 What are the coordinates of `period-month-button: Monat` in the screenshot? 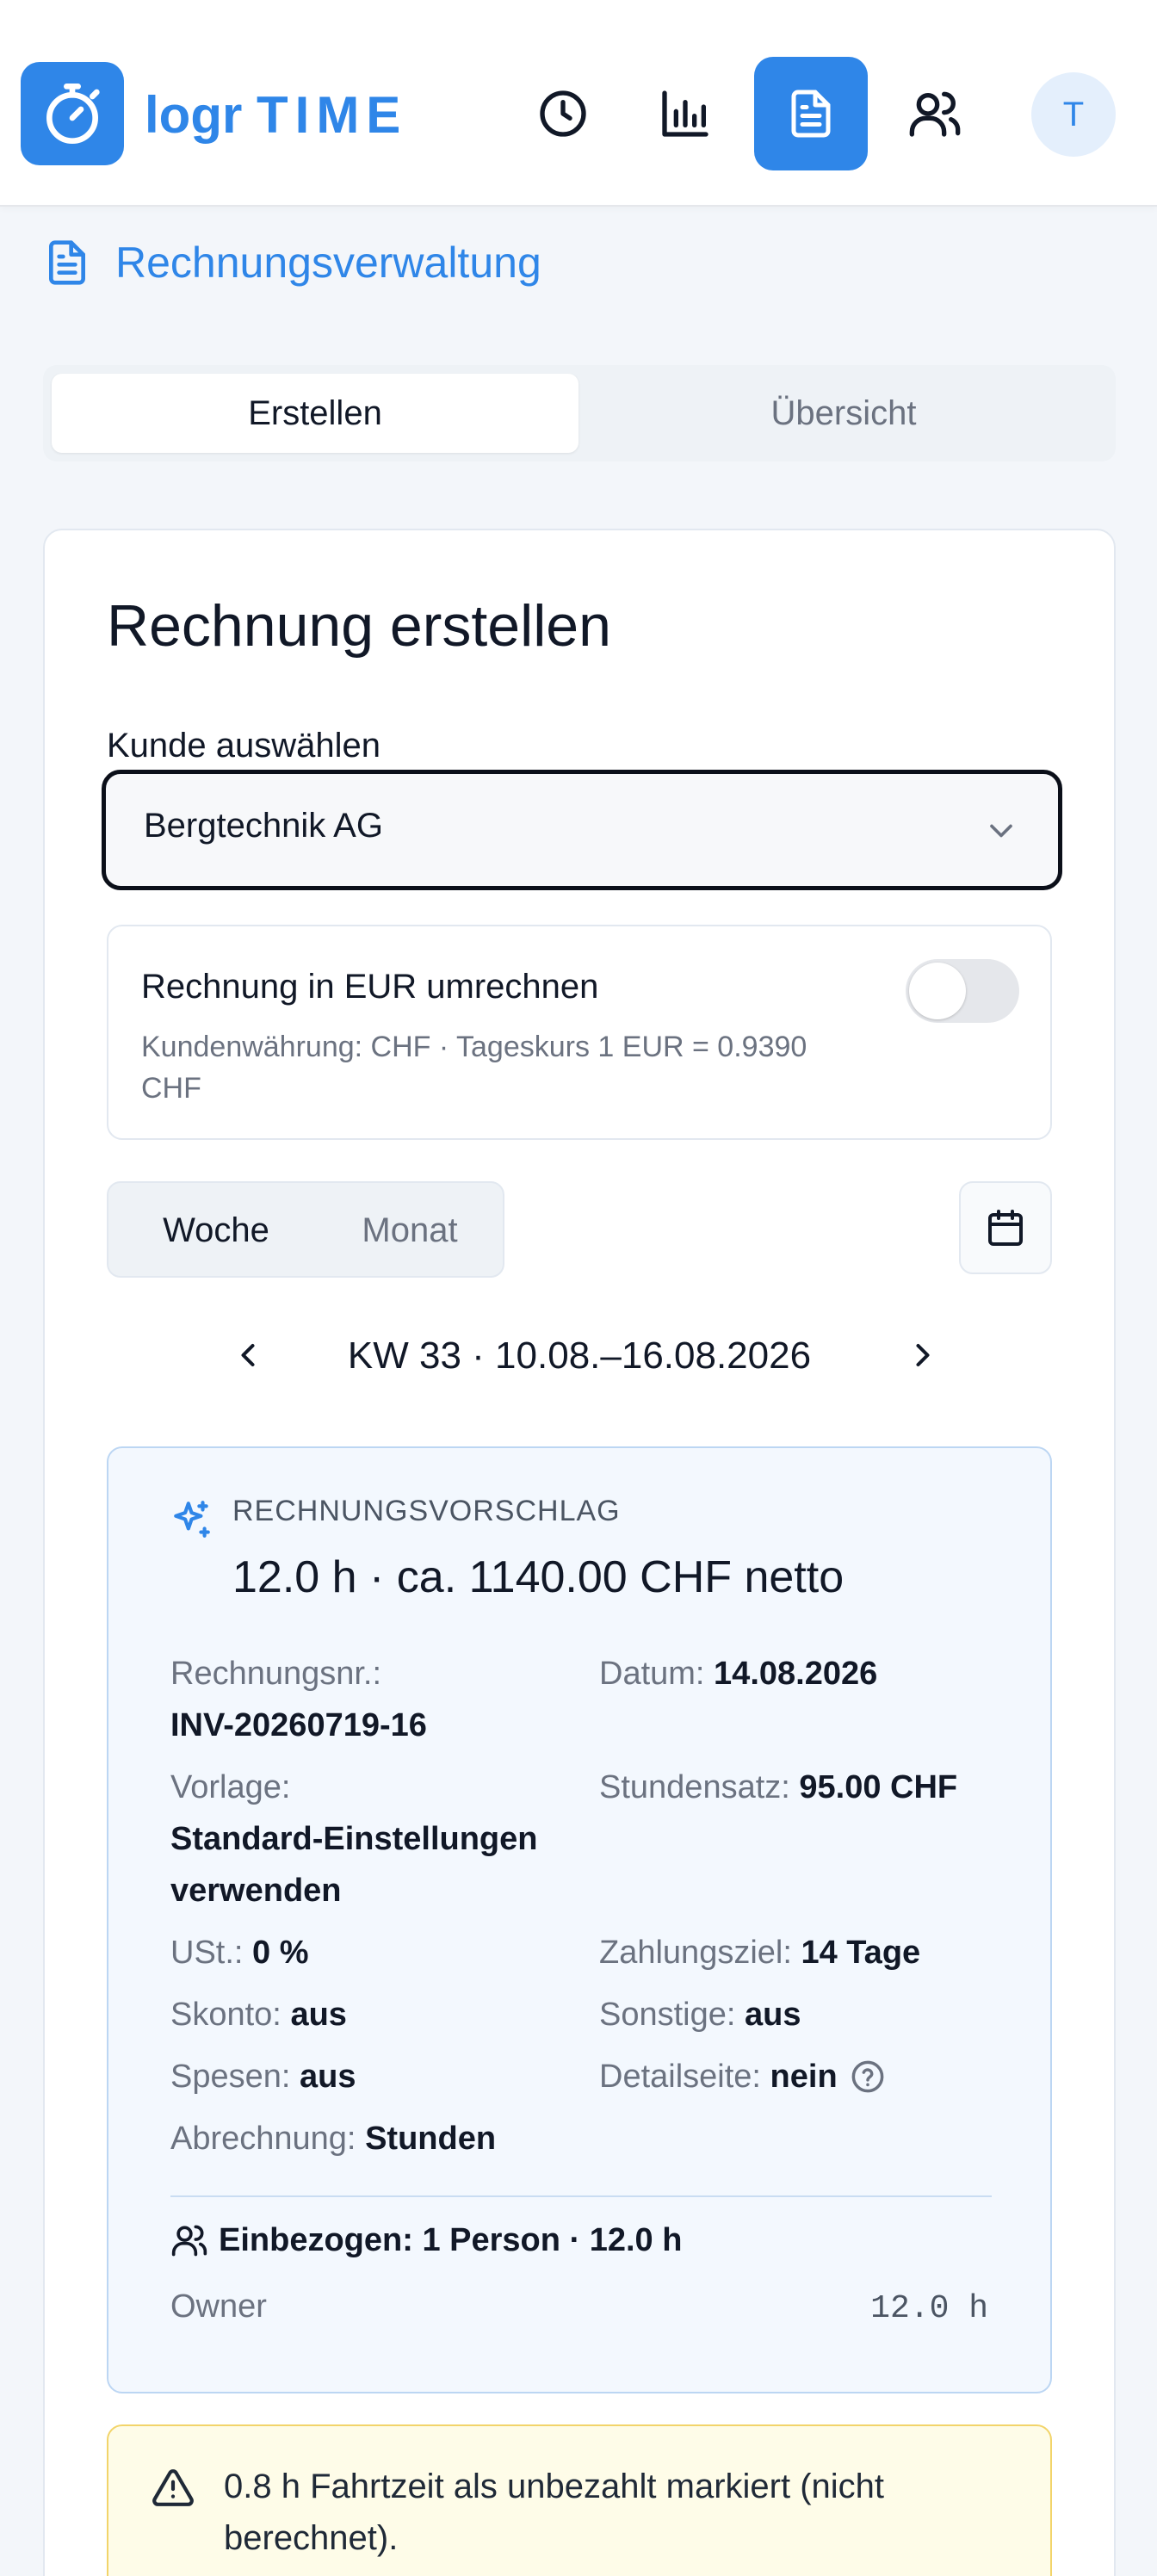 It's located at (410, 1230).